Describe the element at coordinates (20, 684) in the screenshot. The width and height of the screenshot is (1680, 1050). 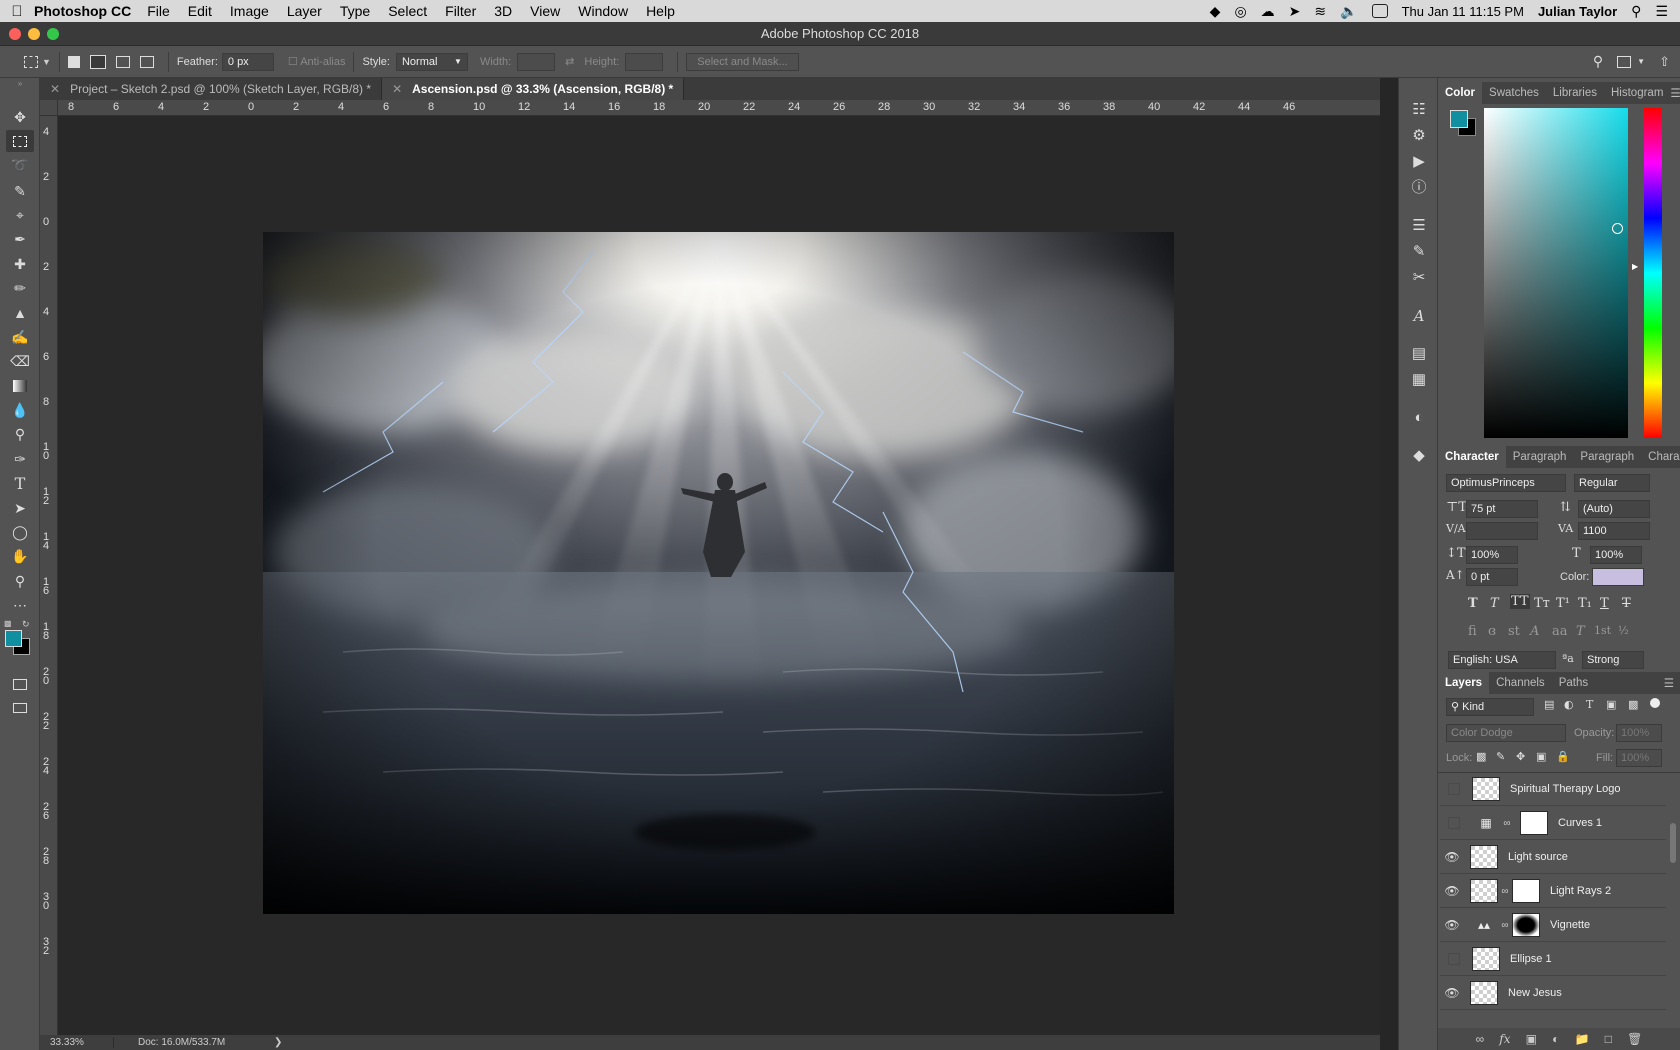
I see `quick-mask-icon` at that location.